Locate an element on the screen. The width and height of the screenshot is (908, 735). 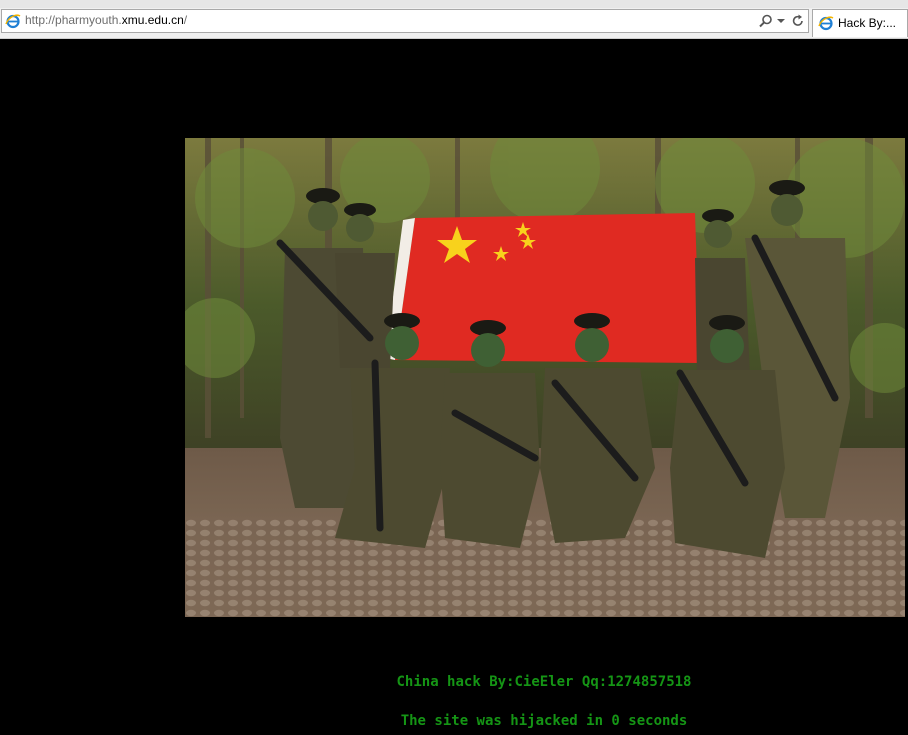
url-text: http://pharmyouth.xmu.edu.cn/ is located at coordinates (106, 20).